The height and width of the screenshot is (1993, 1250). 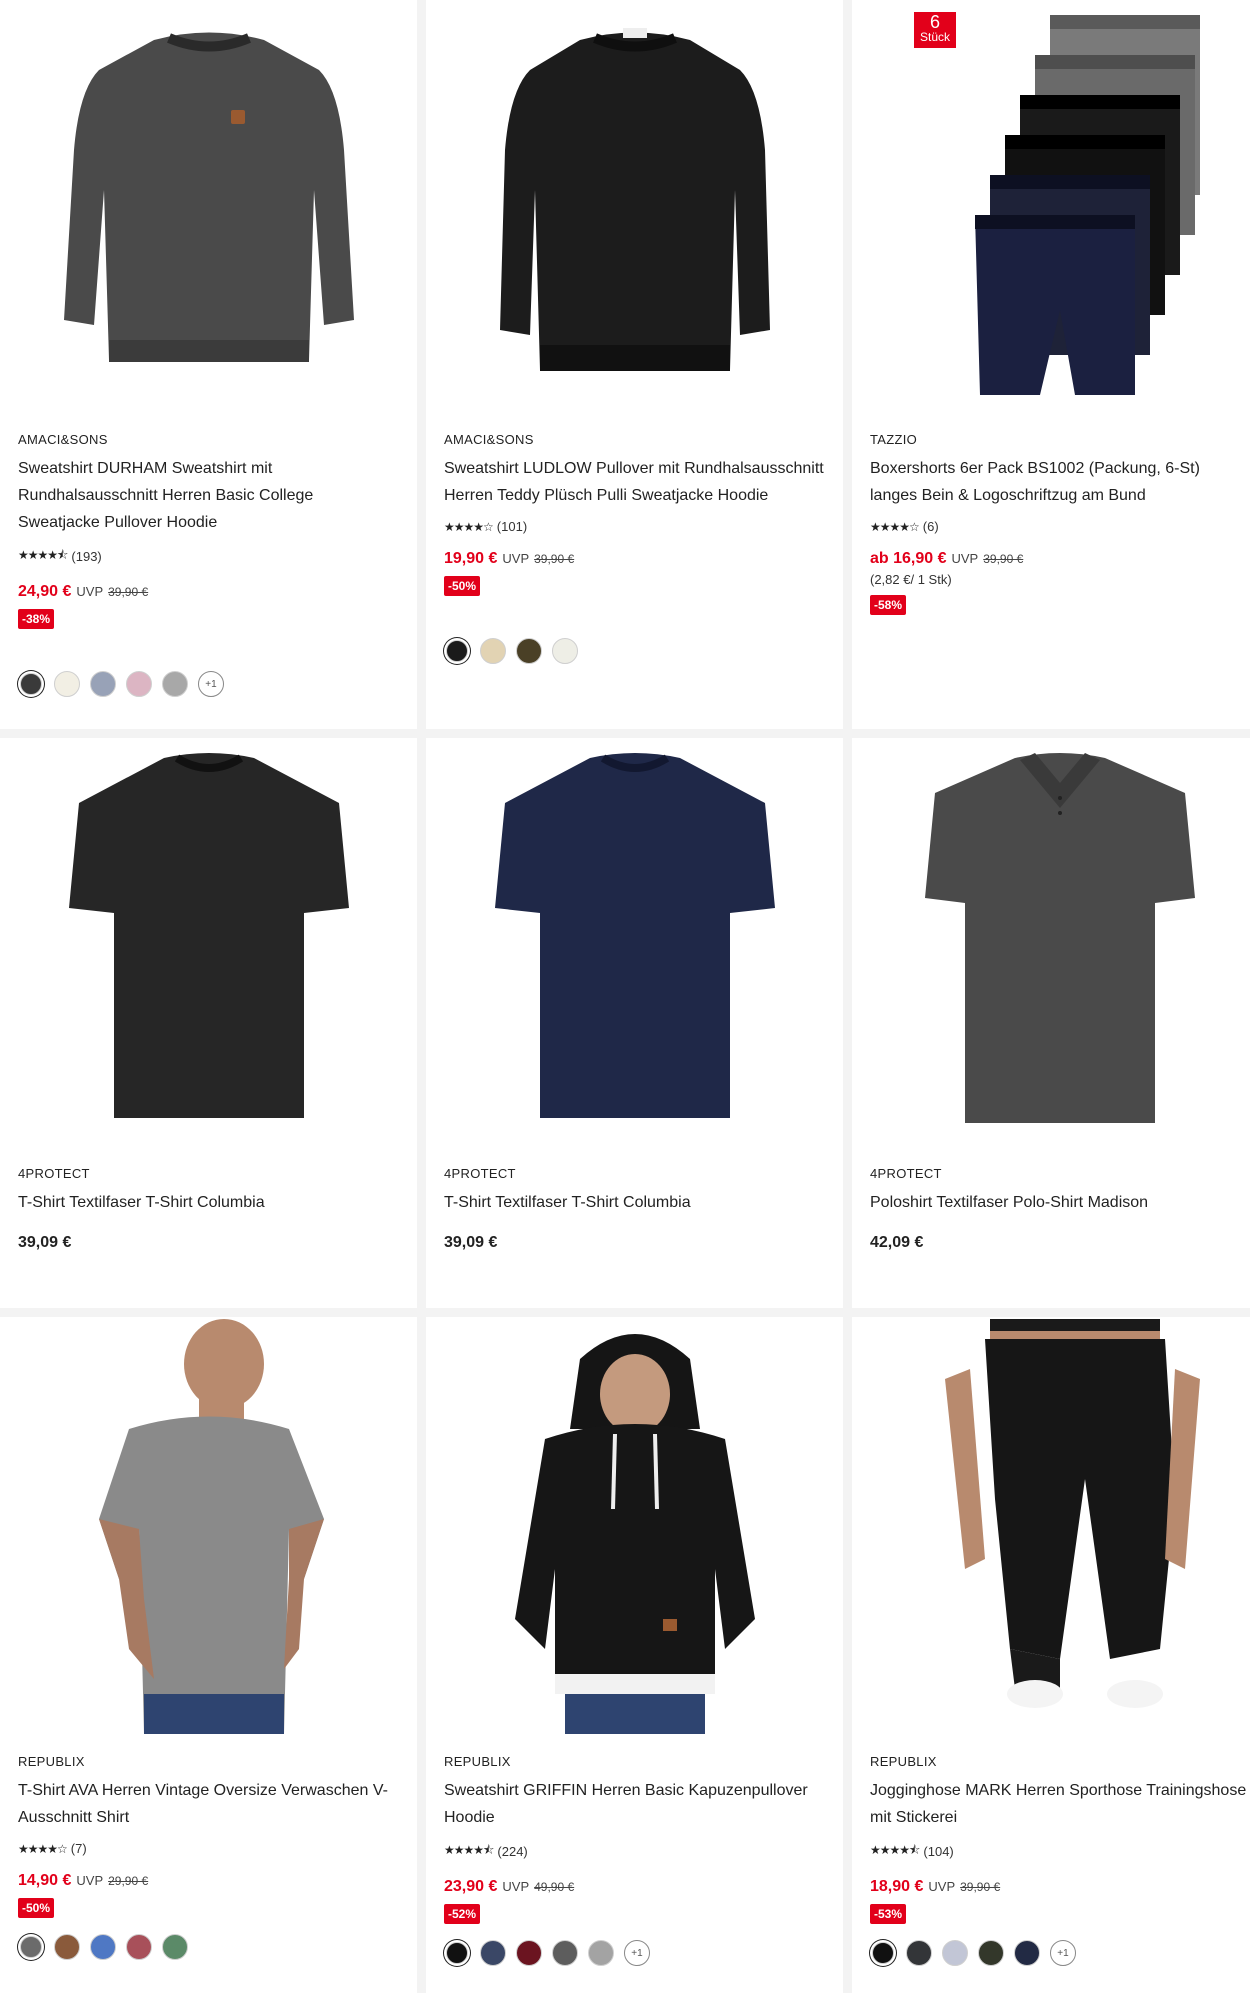 What do you see at coordinates (634, 1887) in the screenshot?
I see `price-line: 23,90 € UVP 49,90 €` at bounding box center [634, 1887].